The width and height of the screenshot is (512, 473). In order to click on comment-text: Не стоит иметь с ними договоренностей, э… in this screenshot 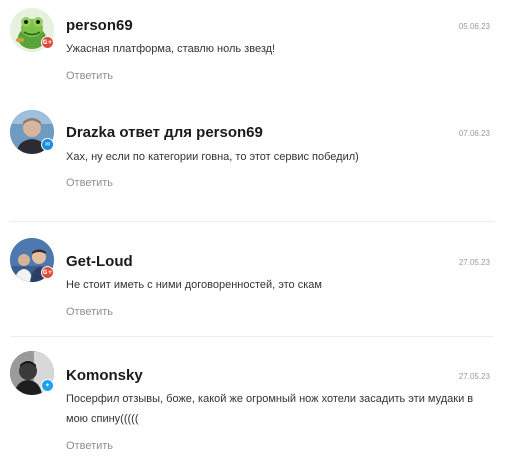, I will do `click(194, 285)`.